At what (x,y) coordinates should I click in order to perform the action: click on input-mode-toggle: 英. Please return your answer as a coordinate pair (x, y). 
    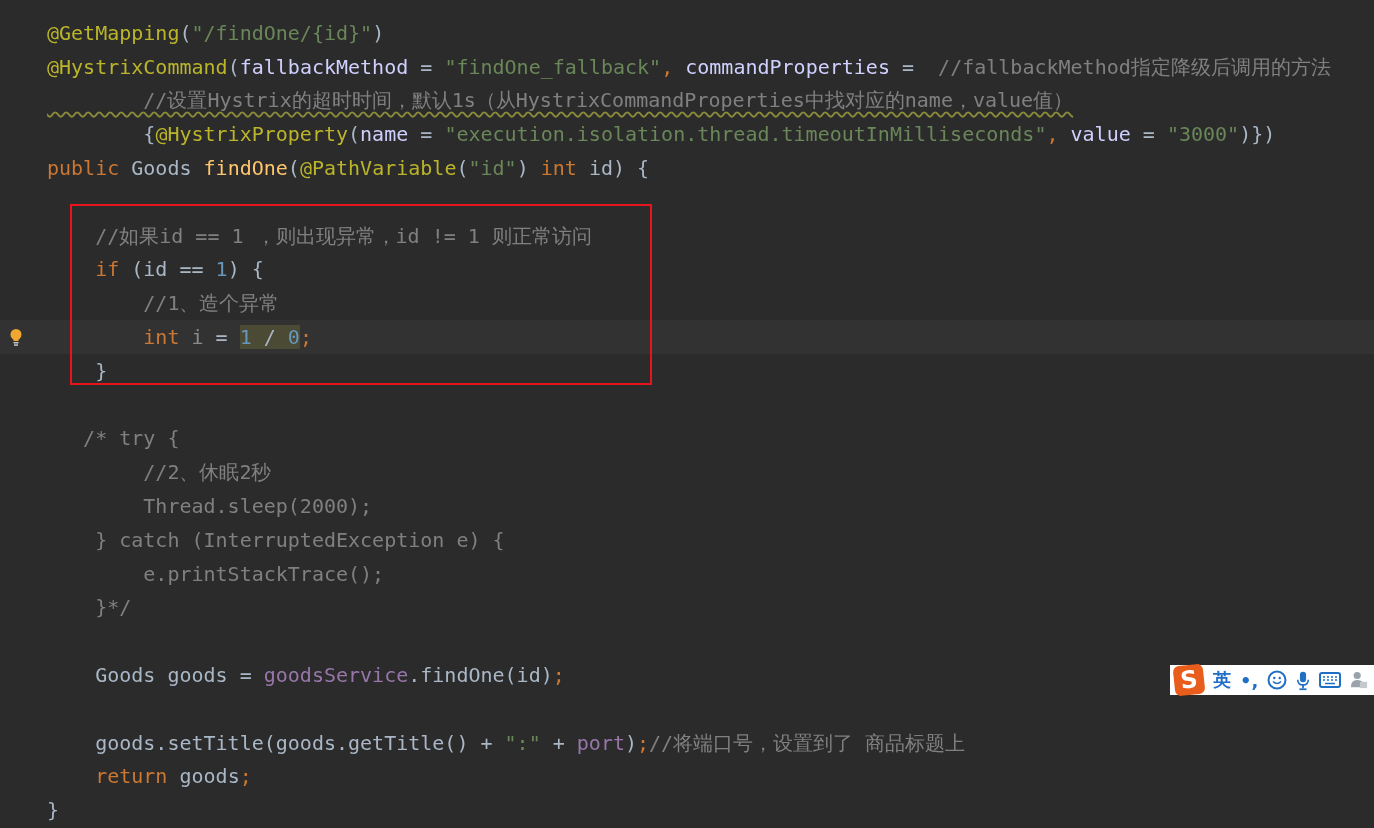
    Looking at the image, I should click on (1222, 680).